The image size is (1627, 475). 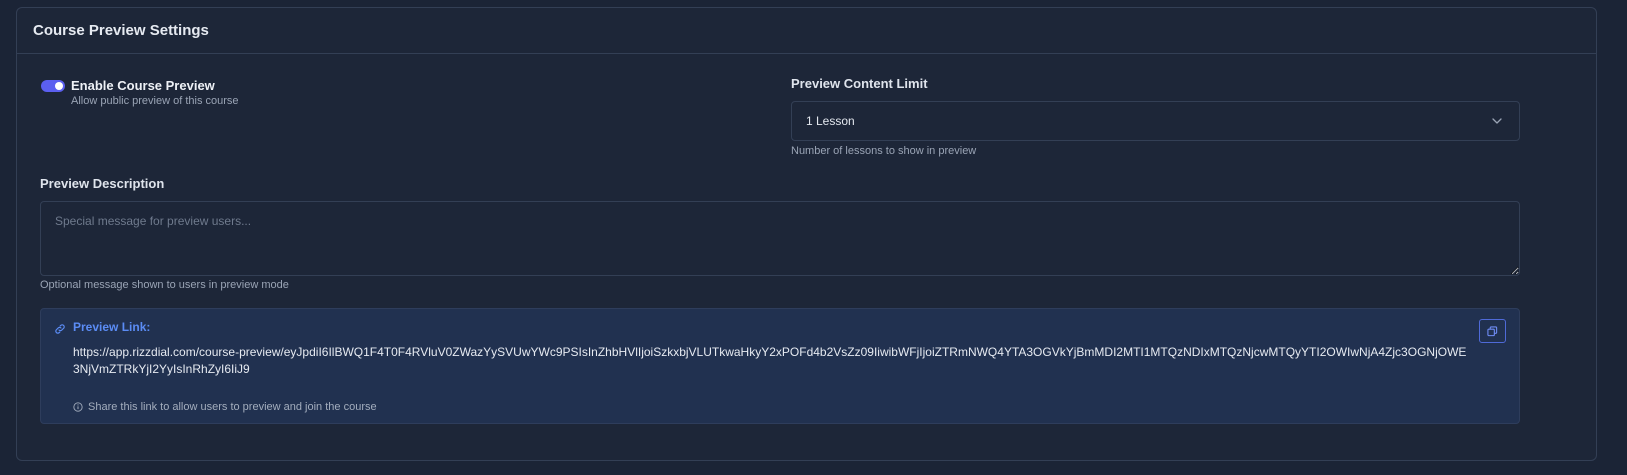 What do you see at coordinates (112, 327) in the screenshot?
I see `preview-link-title: Preview Link:` at bounding box center [112, 327].